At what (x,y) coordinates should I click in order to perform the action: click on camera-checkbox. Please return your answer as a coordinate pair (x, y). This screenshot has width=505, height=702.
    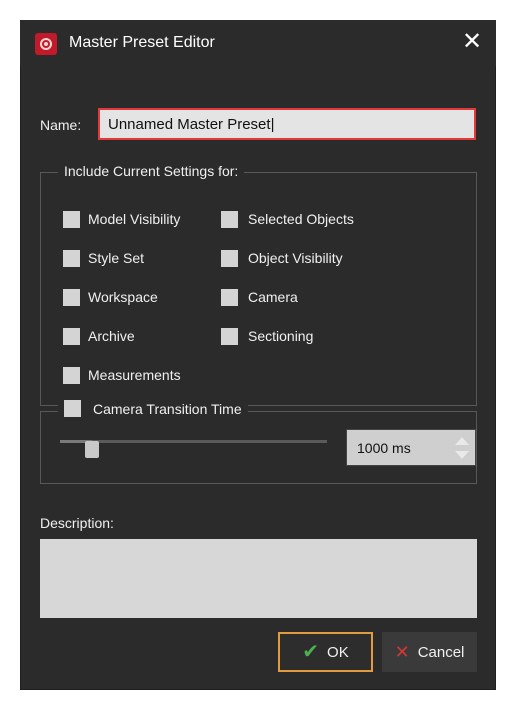
    Looking at the image, I should click on (229, 297).